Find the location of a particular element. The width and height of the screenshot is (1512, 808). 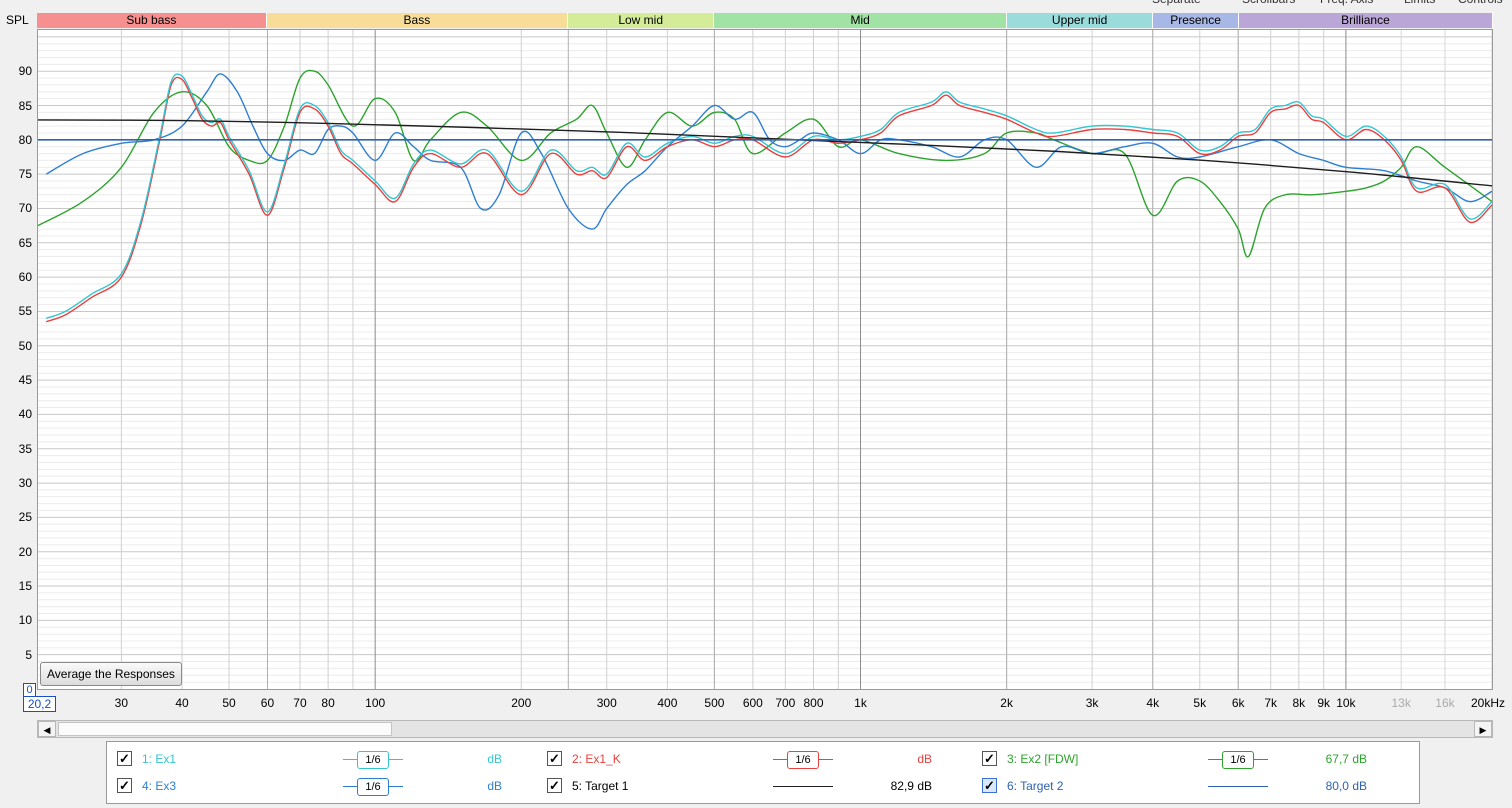

y-tick-label: 25 is located at coordinates (25, 517).